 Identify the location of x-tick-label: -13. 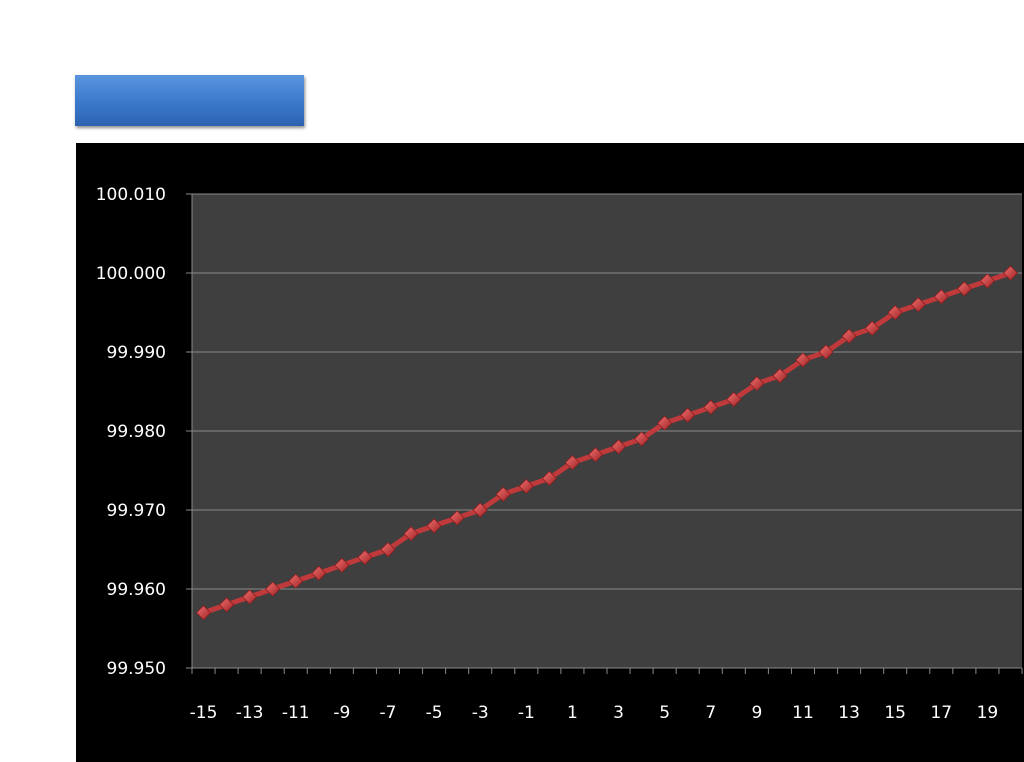
(250, 713).